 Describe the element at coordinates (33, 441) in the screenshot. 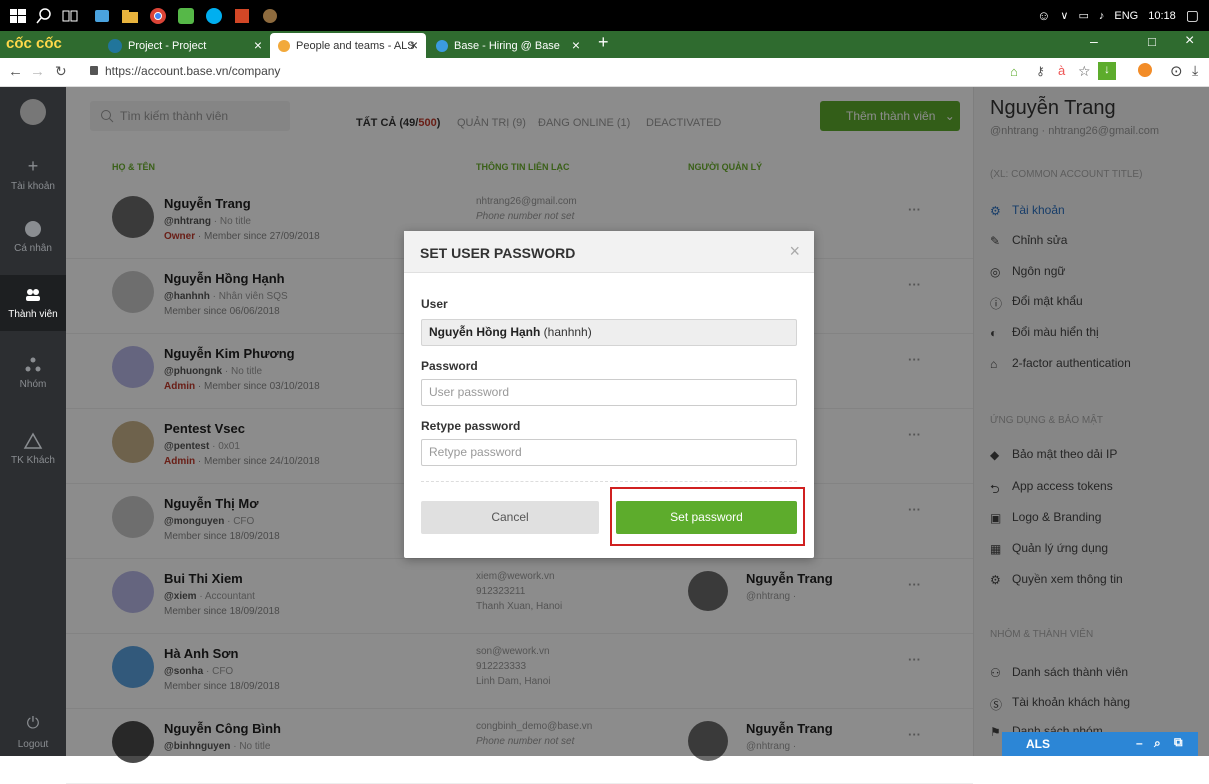

I see `triangle-icon` at that location.